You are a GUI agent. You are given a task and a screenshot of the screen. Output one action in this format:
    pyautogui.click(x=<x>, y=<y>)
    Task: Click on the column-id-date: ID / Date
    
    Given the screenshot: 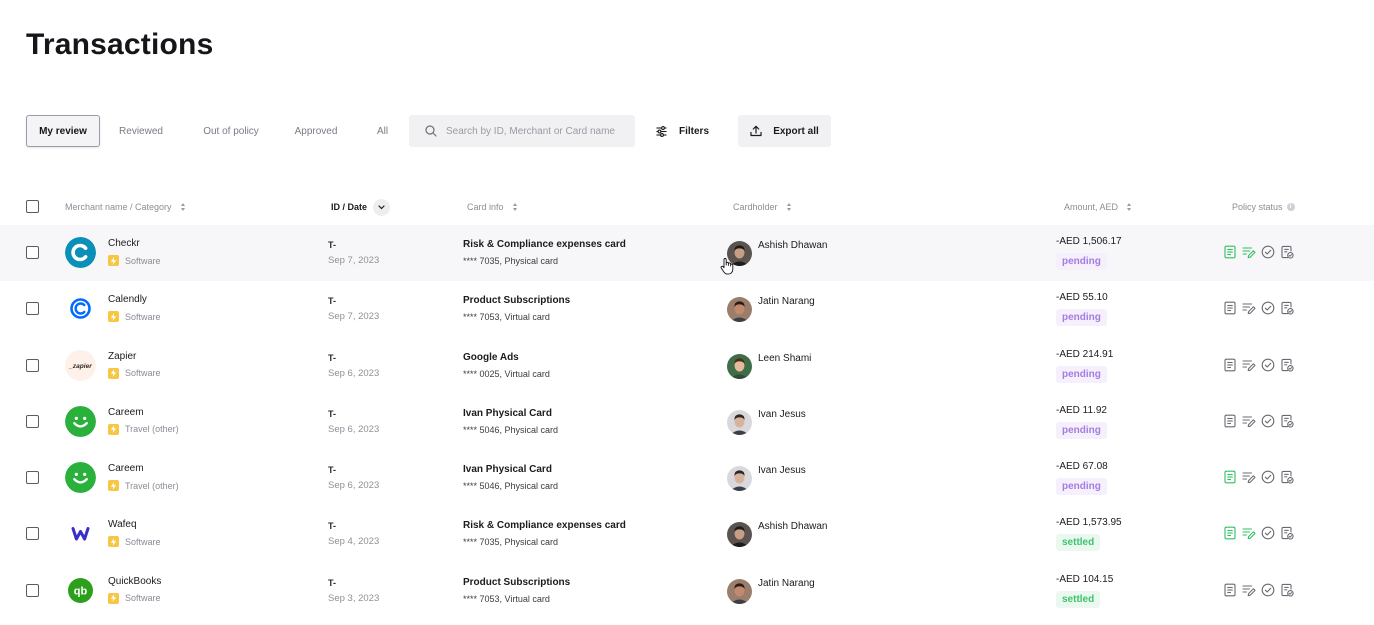 What is the action you would take?
    pyautogui.click(x=361, y=207)
    